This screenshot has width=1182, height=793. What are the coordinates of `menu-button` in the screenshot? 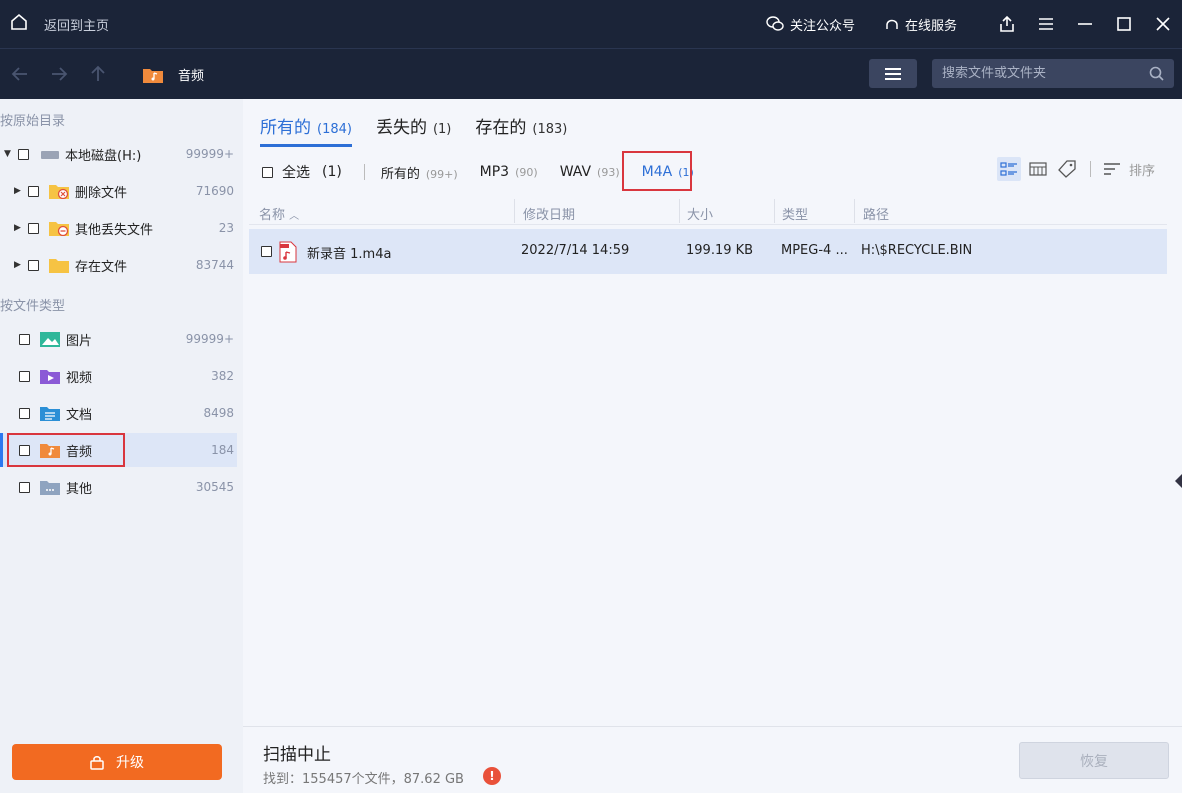 It's located at (1045, 24).